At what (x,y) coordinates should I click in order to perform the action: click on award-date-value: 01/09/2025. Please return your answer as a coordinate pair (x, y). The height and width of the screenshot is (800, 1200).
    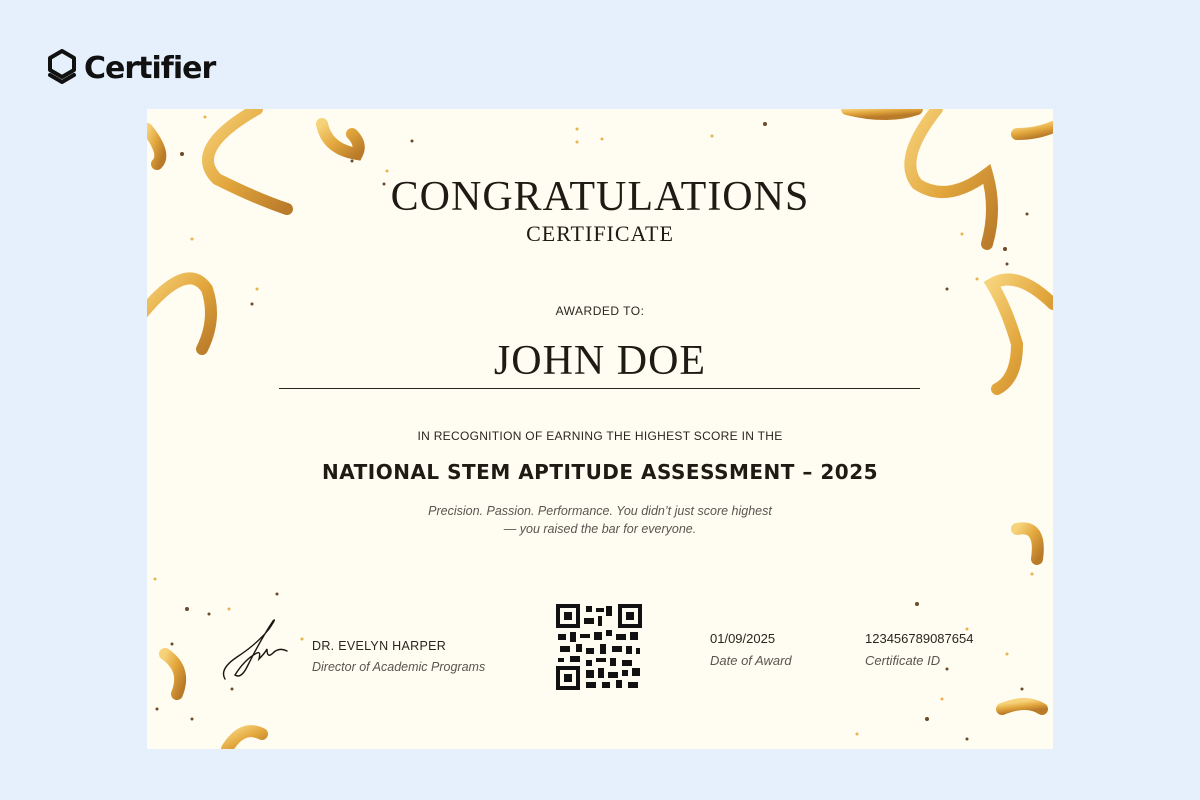
    Looking at the image, I should click on (743, 638).